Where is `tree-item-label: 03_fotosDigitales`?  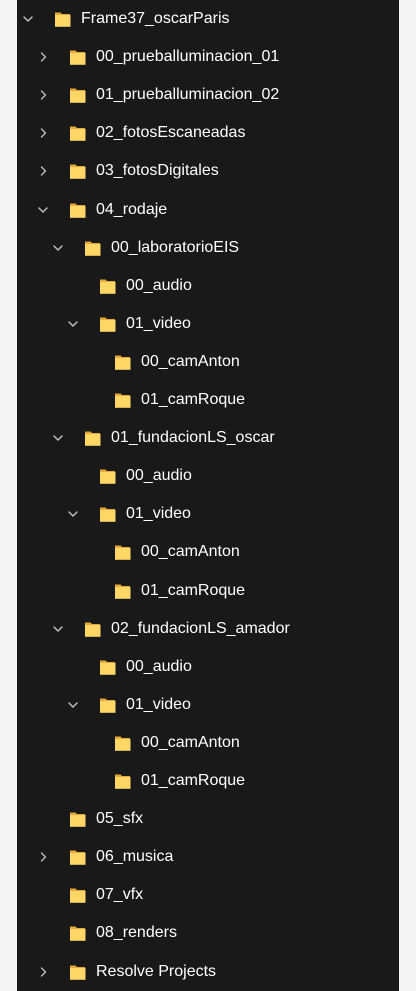
tree-item-label: 03_fotosDigitales is located at coordinates (157, 170).